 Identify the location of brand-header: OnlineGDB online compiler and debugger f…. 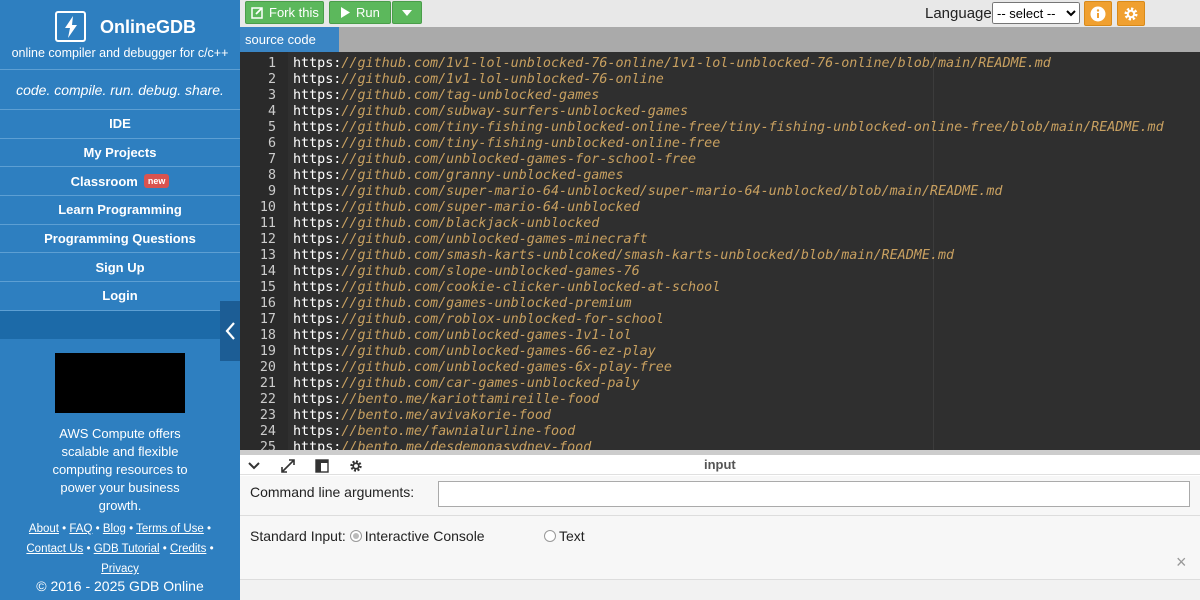
(120, 35).